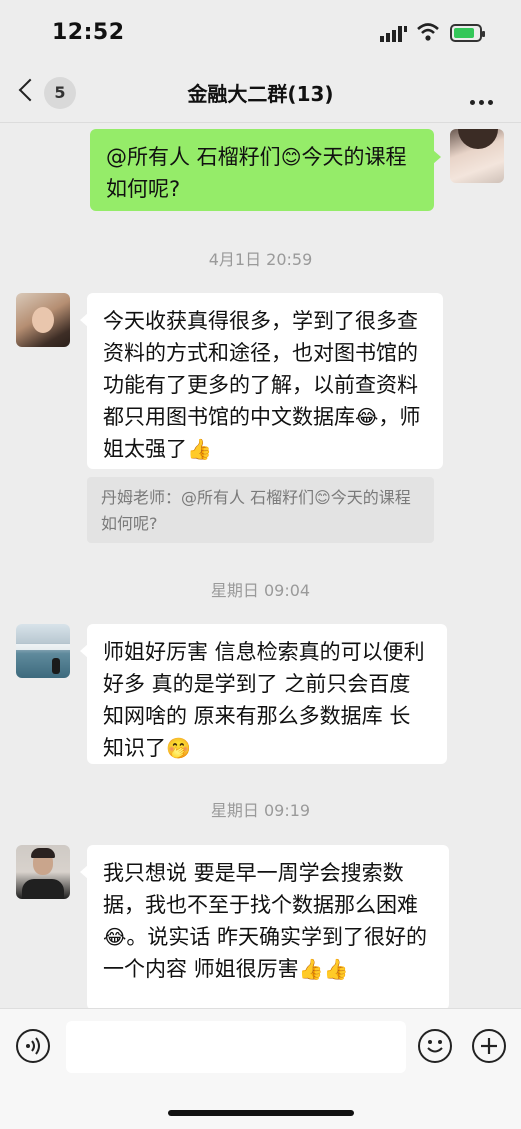 The width and height of the screenshot is (521, 1129). What do you see at coordinates (88, 32) in the screenshot?
I see `status-time: 12:52` at bounding box center [88, 32].